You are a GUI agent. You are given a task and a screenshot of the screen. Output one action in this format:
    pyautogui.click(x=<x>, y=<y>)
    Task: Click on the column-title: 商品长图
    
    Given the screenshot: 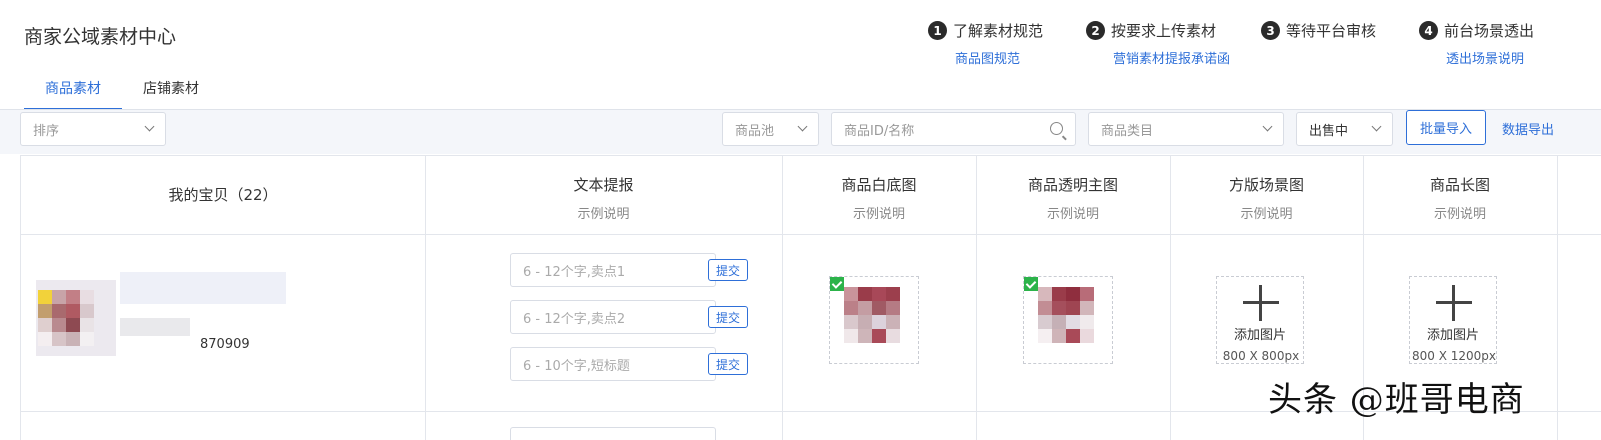 What is the action you would take?
    pyautogui.click(x=1459, y=185)
    